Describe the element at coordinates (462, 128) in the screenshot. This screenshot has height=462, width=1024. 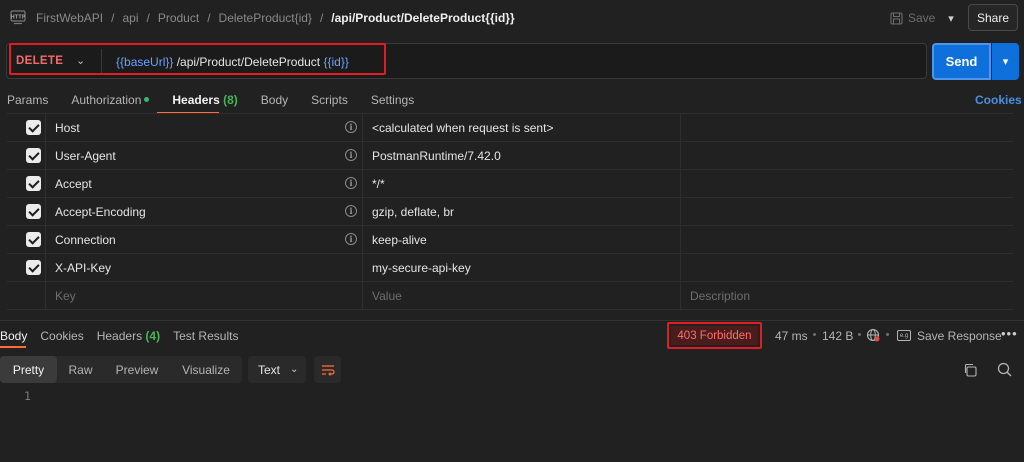
I see `header-value: <calculated when request is sent>` at that location.